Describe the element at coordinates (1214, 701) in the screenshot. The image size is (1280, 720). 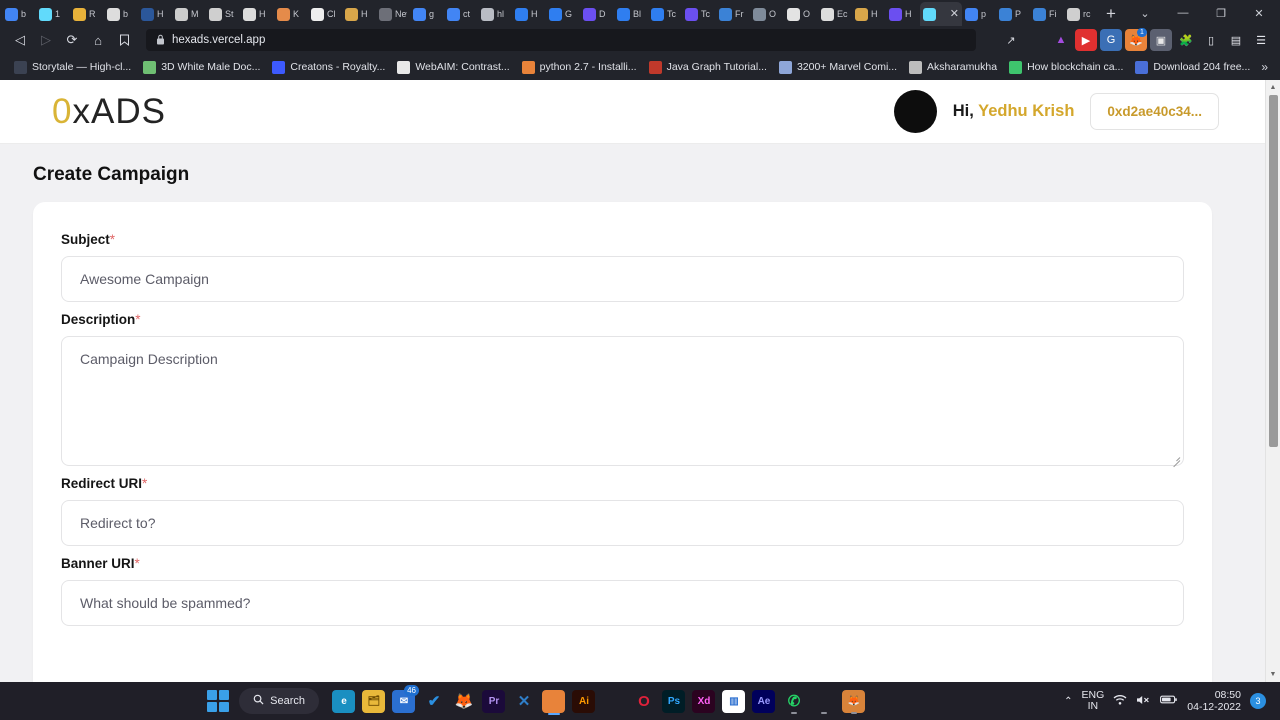
I see `taskbar-clock: 08:50 04-12-2022` at that location.